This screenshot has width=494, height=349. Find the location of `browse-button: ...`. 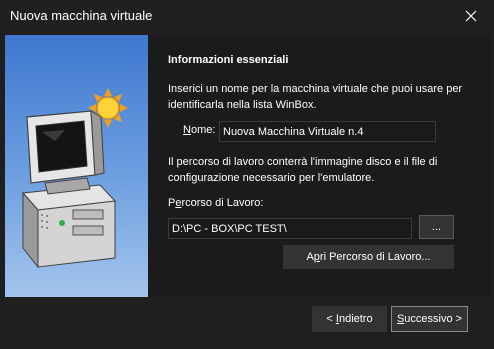

browse-button: ... is located at coordinates (436, 227).